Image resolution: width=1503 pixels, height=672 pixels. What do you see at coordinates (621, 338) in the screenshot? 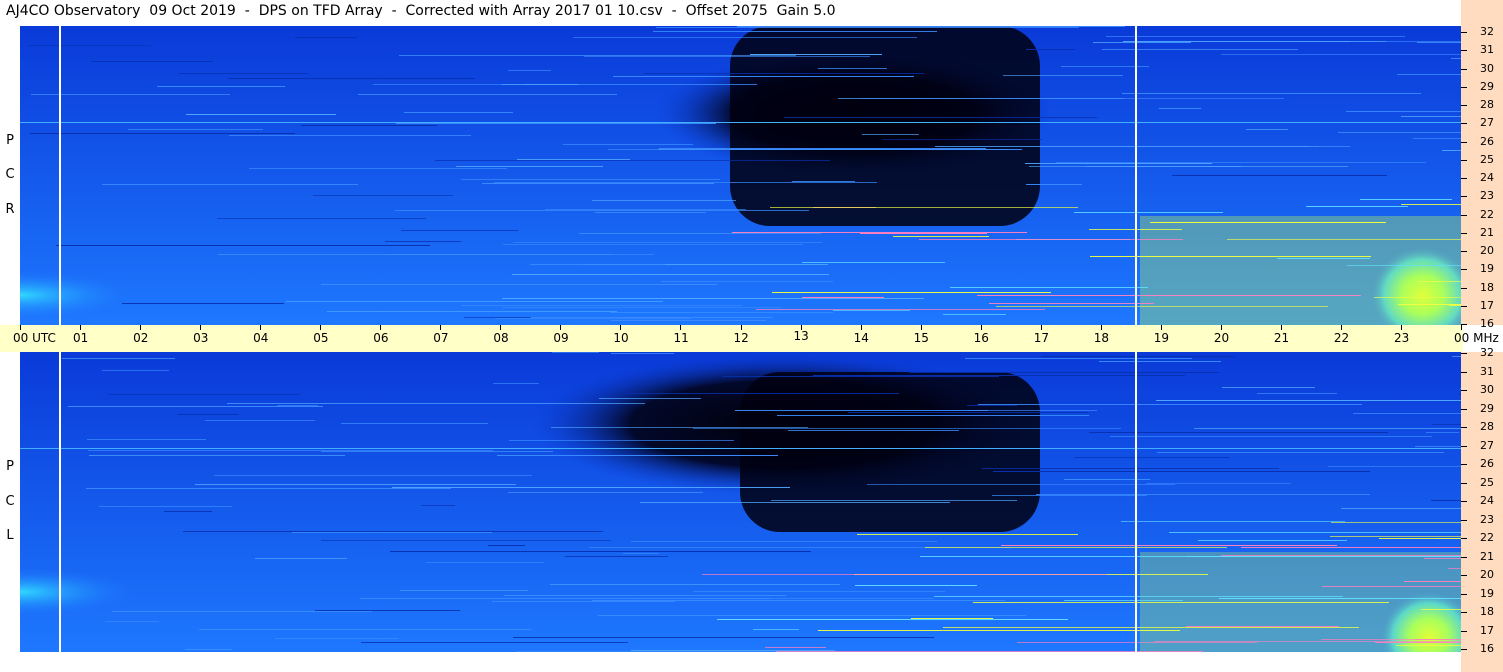
I see `hour-label: 10` at bounding box center [621, 338].